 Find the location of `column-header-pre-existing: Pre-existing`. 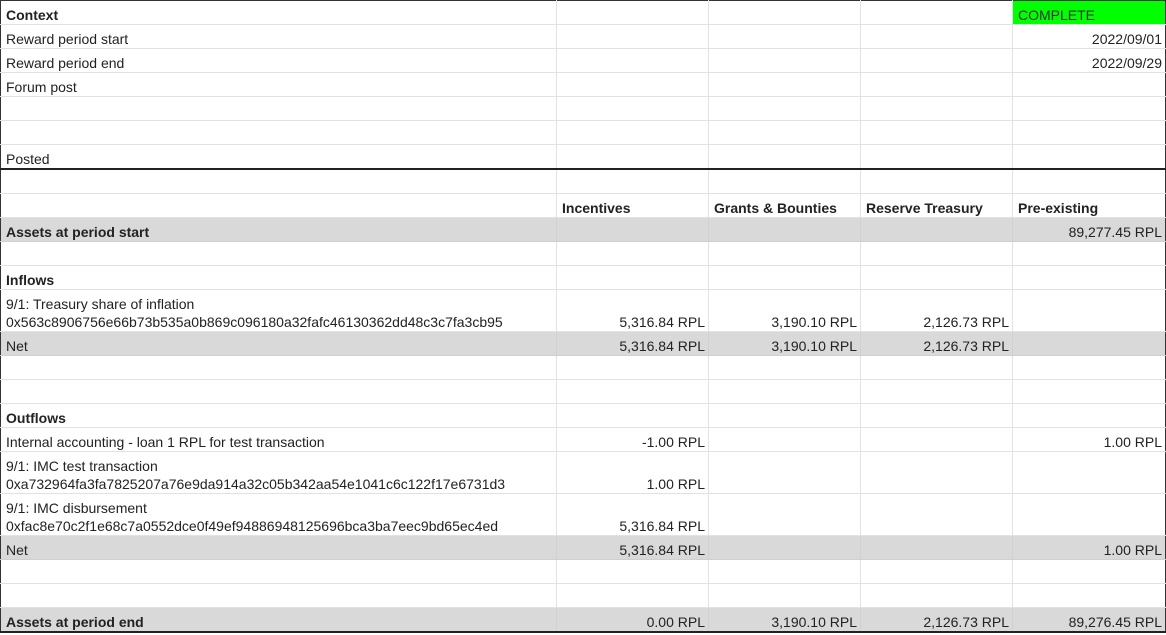

column-header-pre-existing: Pre-existing is located at coordinates (1089, 205).